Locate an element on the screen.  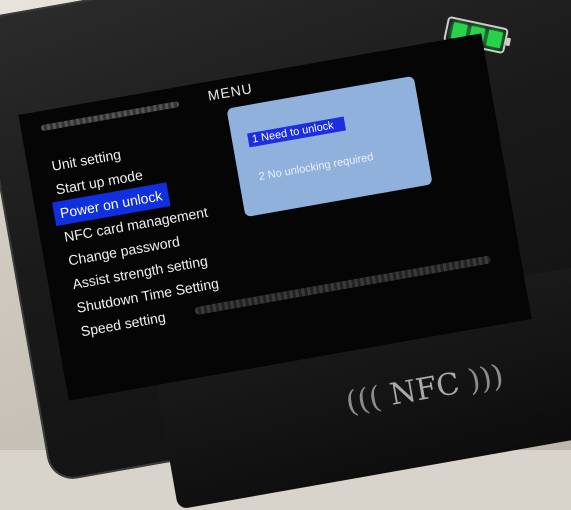
battery-cell is located at coordinates (495, 39).